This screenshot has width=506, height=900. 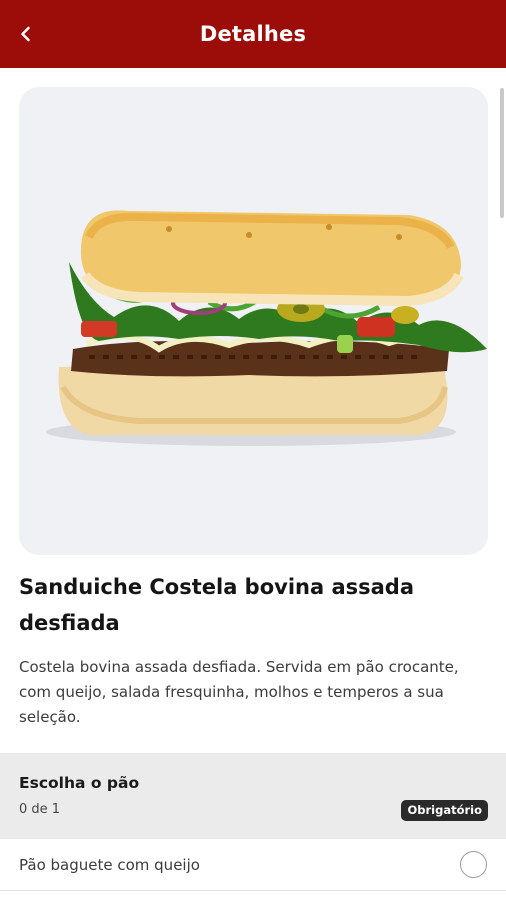 I want to click on option-row-pao-baguete: Pão baguete com queijo, so click(x=253, y=865).